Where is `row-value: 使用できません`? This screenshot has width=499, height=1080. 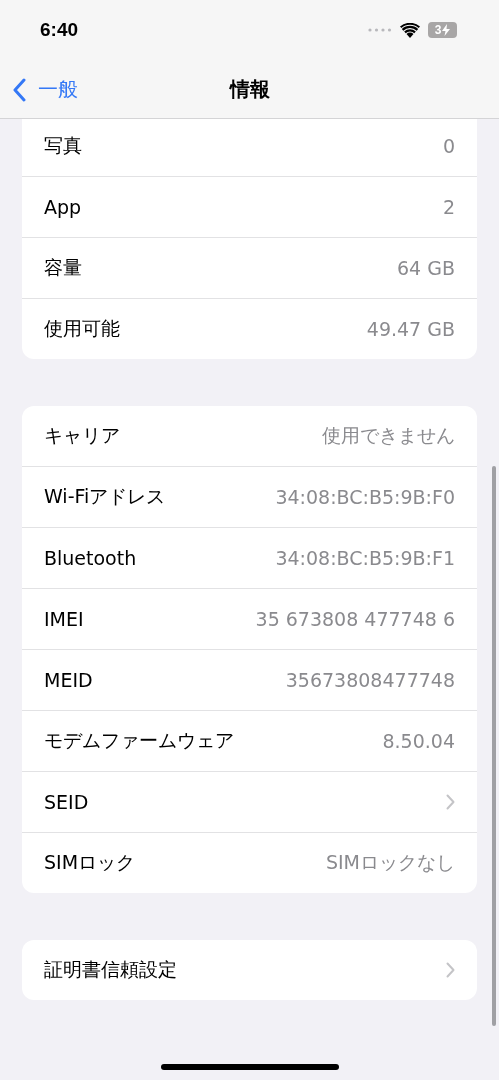 row-value: 使用できません is located at coordinates (388, 435).